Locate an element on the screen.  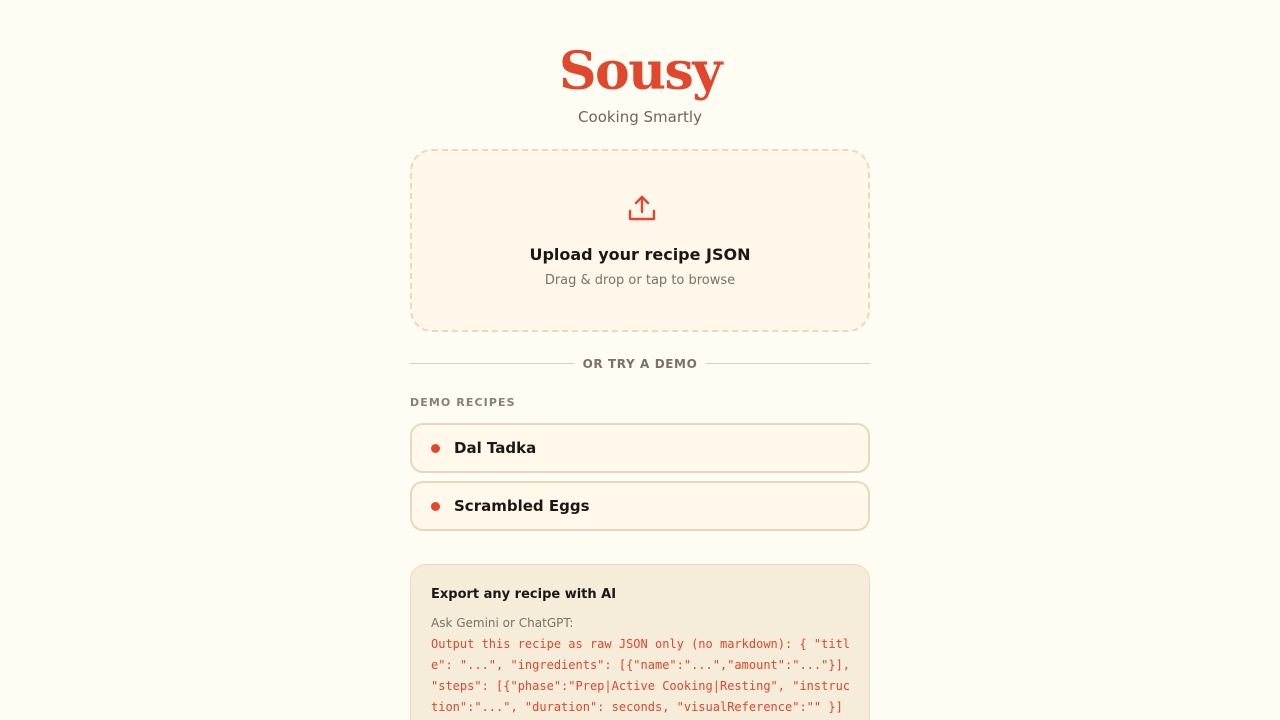
recipe-name: Dal Tadka is located at coordinates (495, 448).